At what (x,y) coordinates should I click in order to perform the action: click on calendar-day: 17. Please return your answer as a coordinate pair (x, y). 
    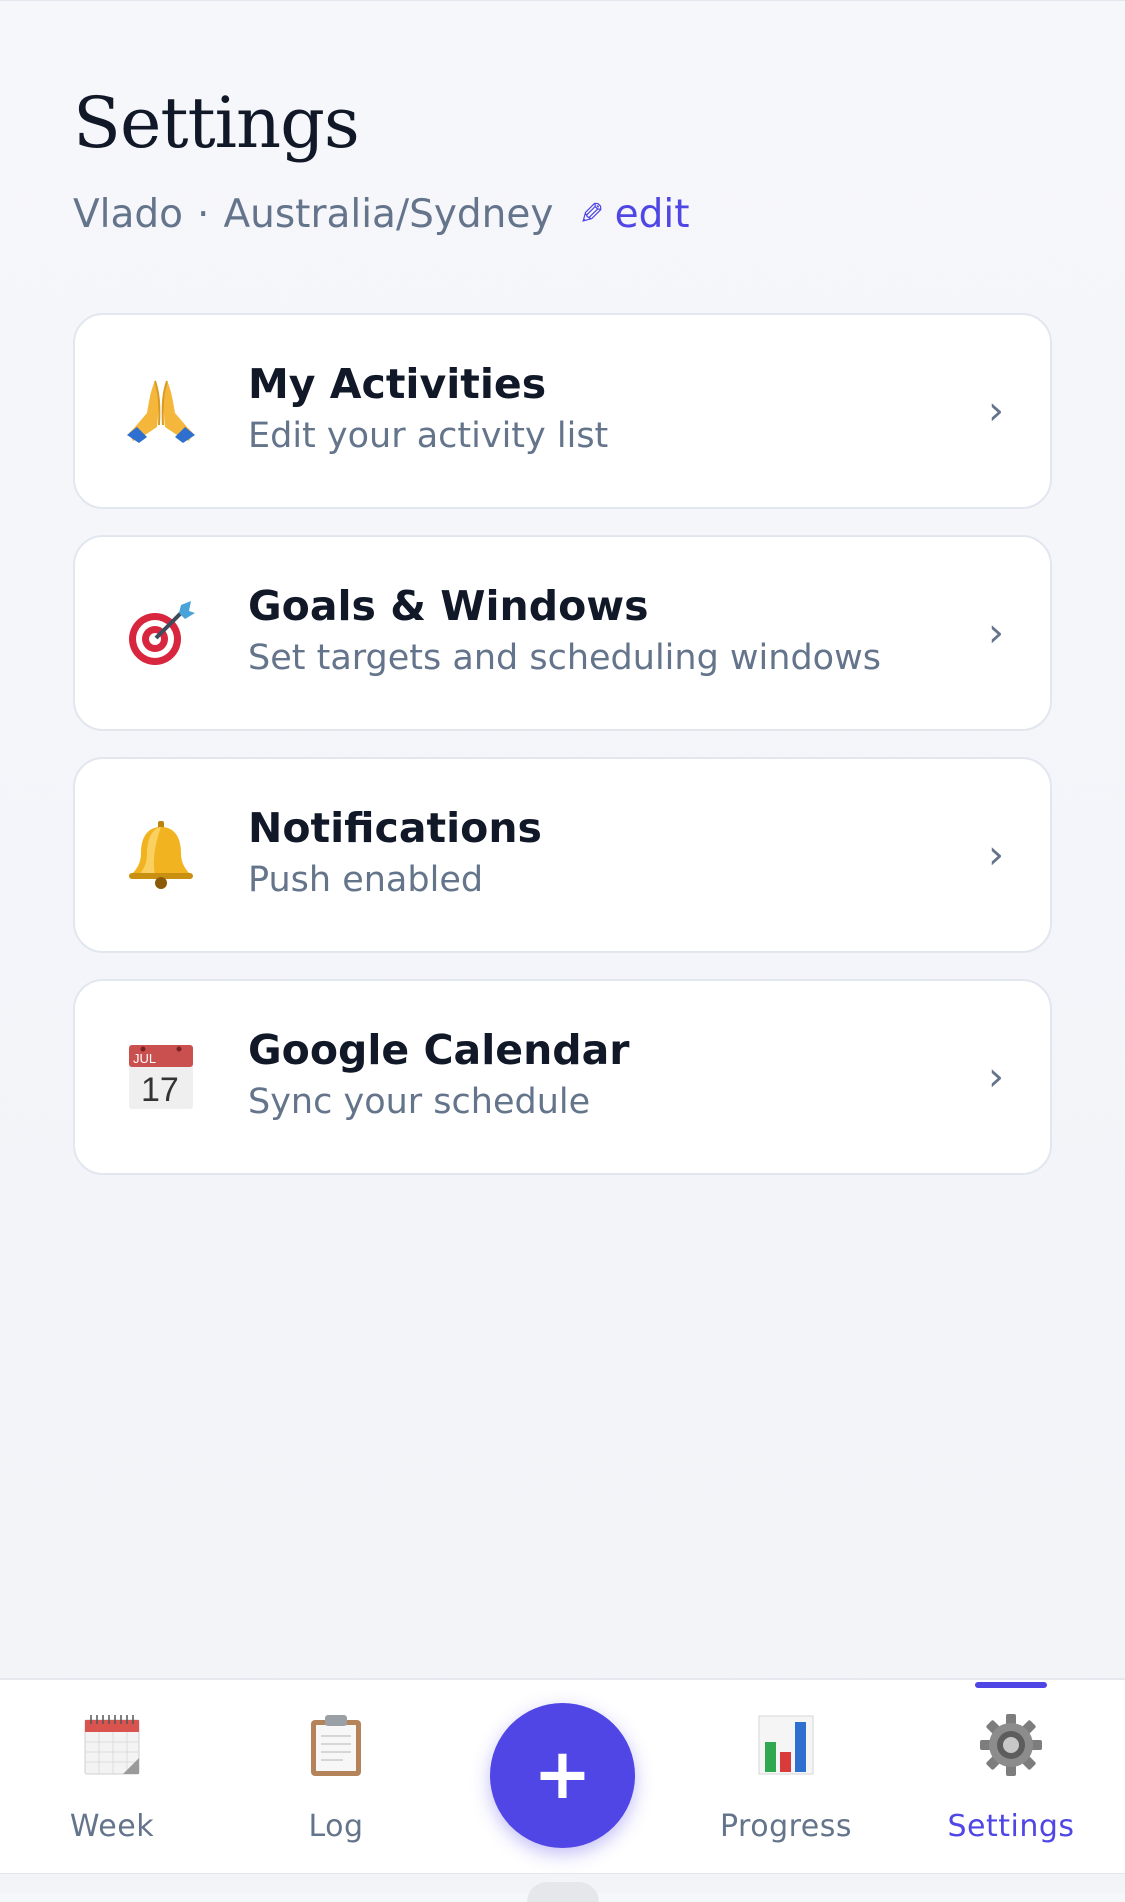
    Looking at the image, I should click on (160, 1090).